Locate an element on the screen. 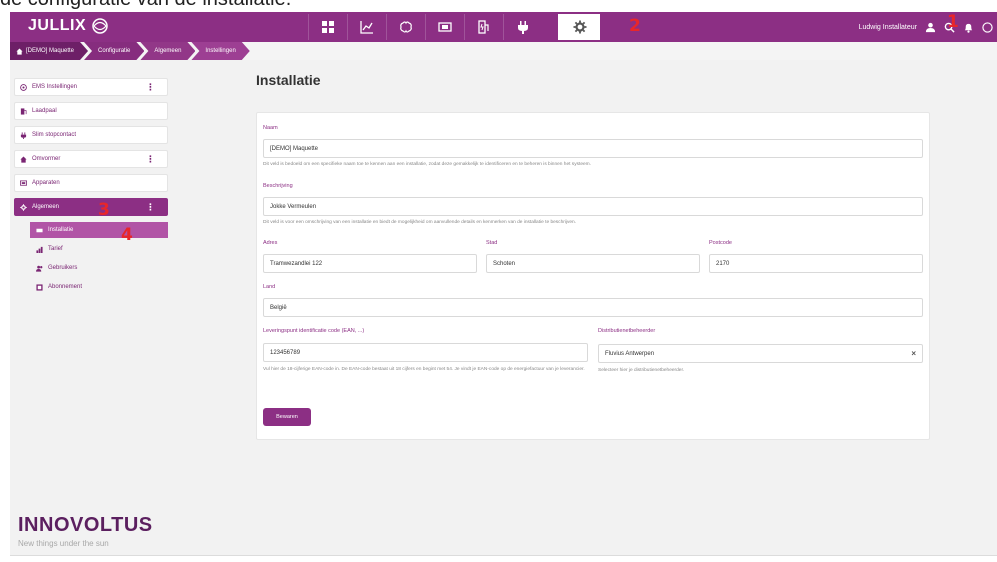 Image resolution: width=997 pixels, height=562 pixels. ean-field: 123456789 is located at coordinates (425, 352).